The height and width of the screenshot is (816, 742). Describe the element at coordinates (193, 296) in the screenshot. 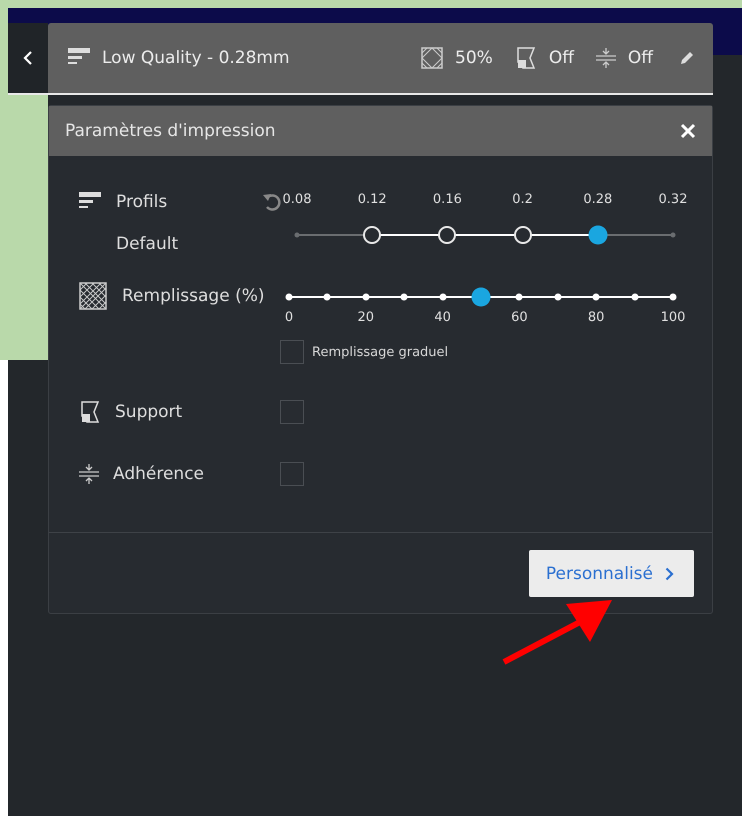

I see `infill-label: Remplissage (%)` at that location.